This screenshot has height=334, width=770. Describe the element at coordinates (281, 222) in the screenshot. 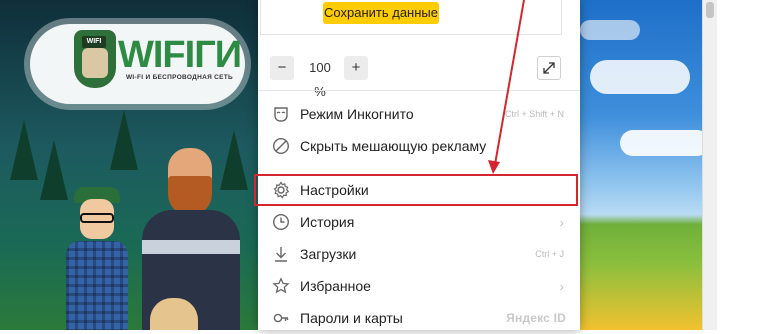

I see `clock-icon` at that location.